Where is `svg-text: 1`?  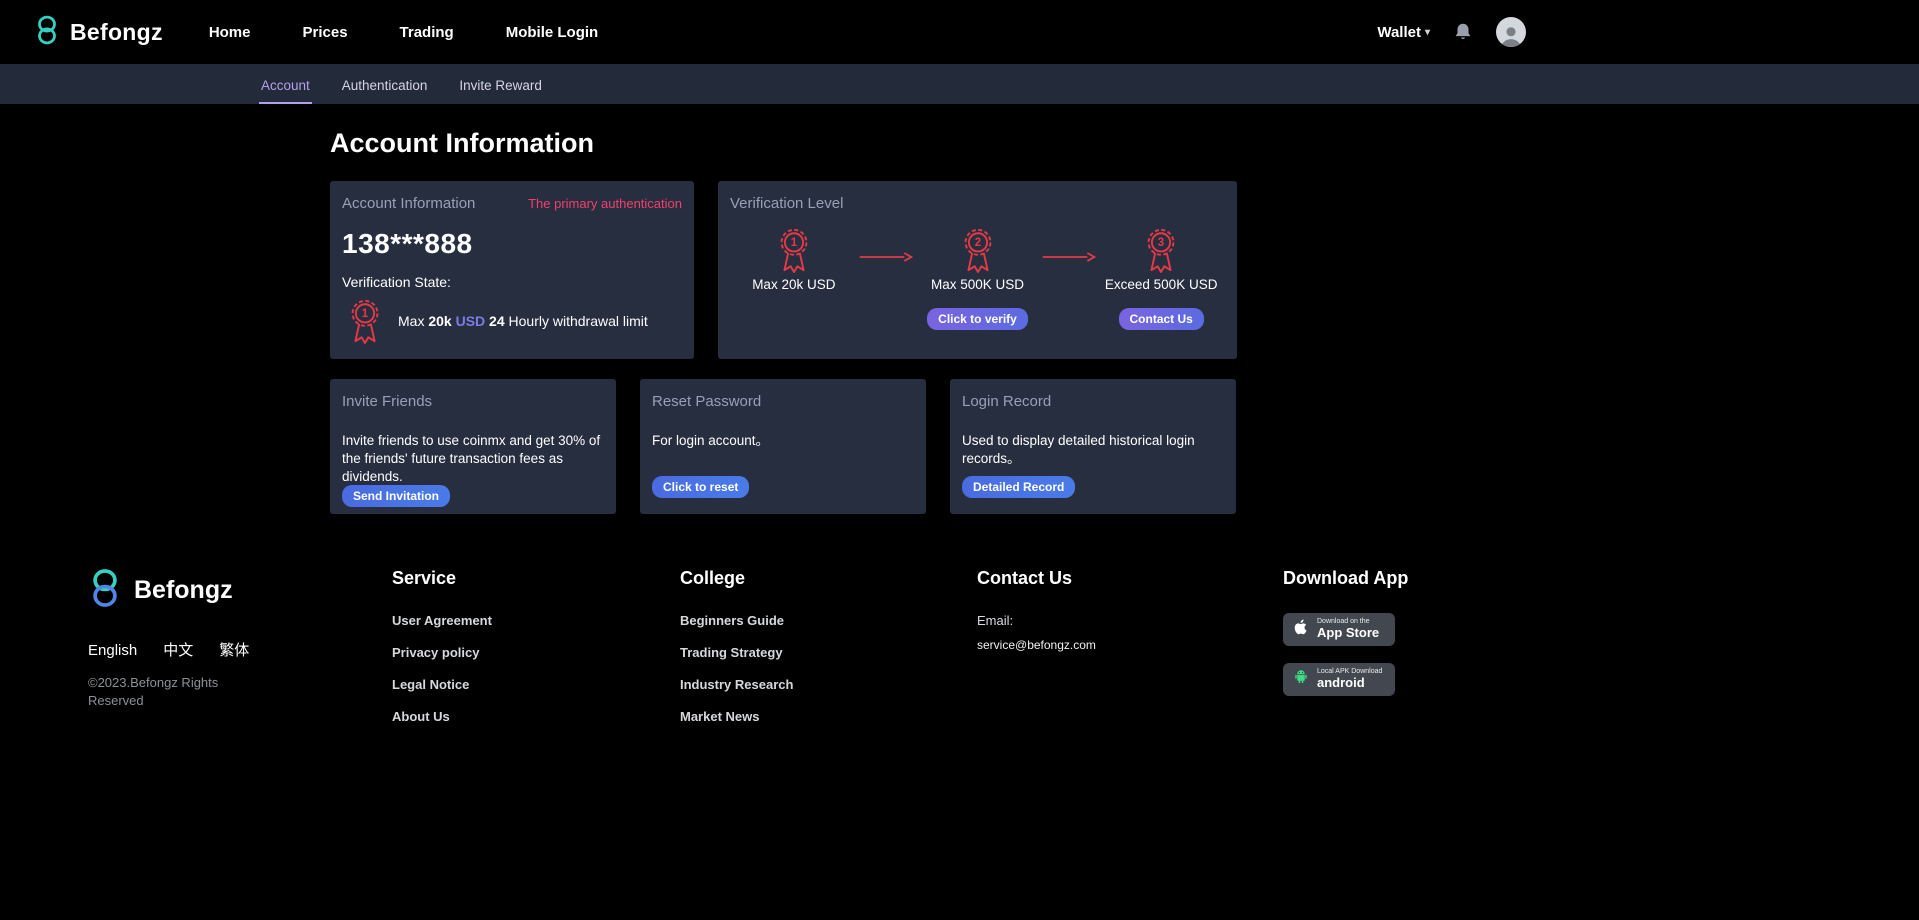
svg-text: 1 is located at coordinates (794, 243).